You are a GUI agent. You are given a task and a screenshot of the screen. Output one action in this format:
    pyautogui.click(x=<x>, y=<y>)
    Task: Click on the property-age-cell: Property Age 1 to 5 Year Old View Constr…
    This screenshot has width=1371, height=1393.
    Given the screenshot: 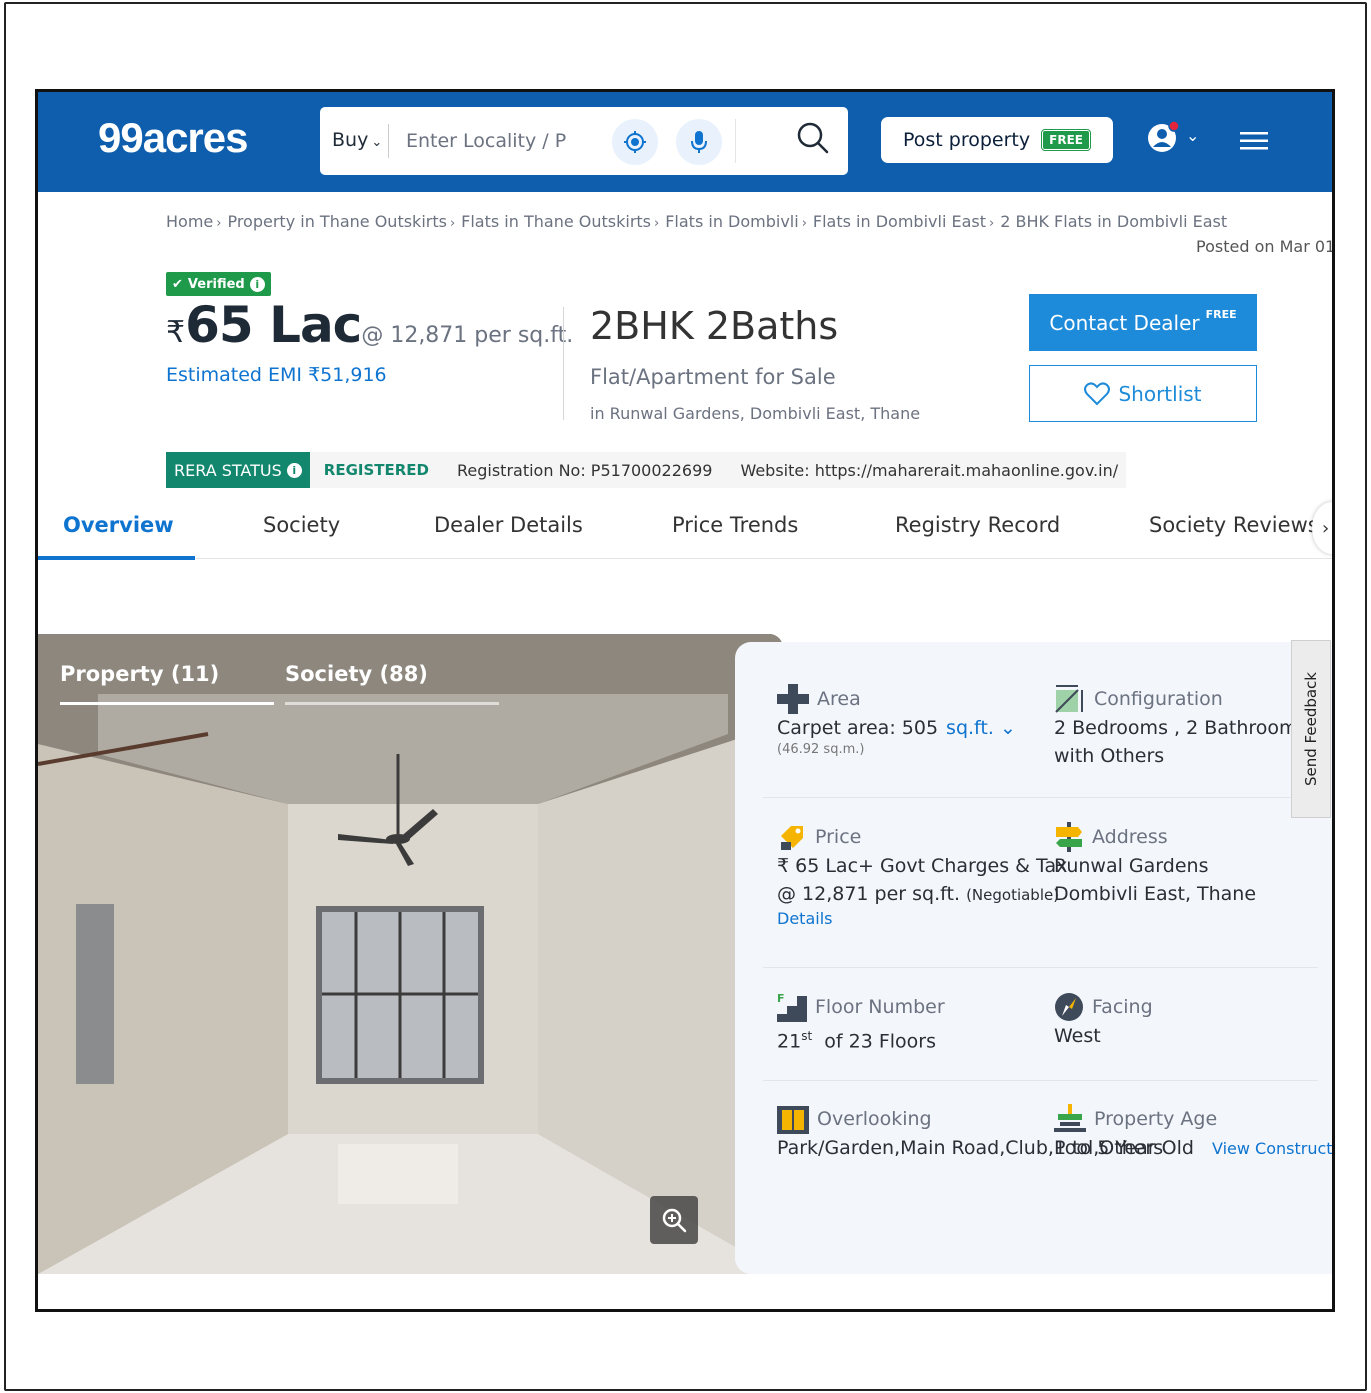 What is the action you would take?
    pyautogui.click(x=1193, y=1133)
    